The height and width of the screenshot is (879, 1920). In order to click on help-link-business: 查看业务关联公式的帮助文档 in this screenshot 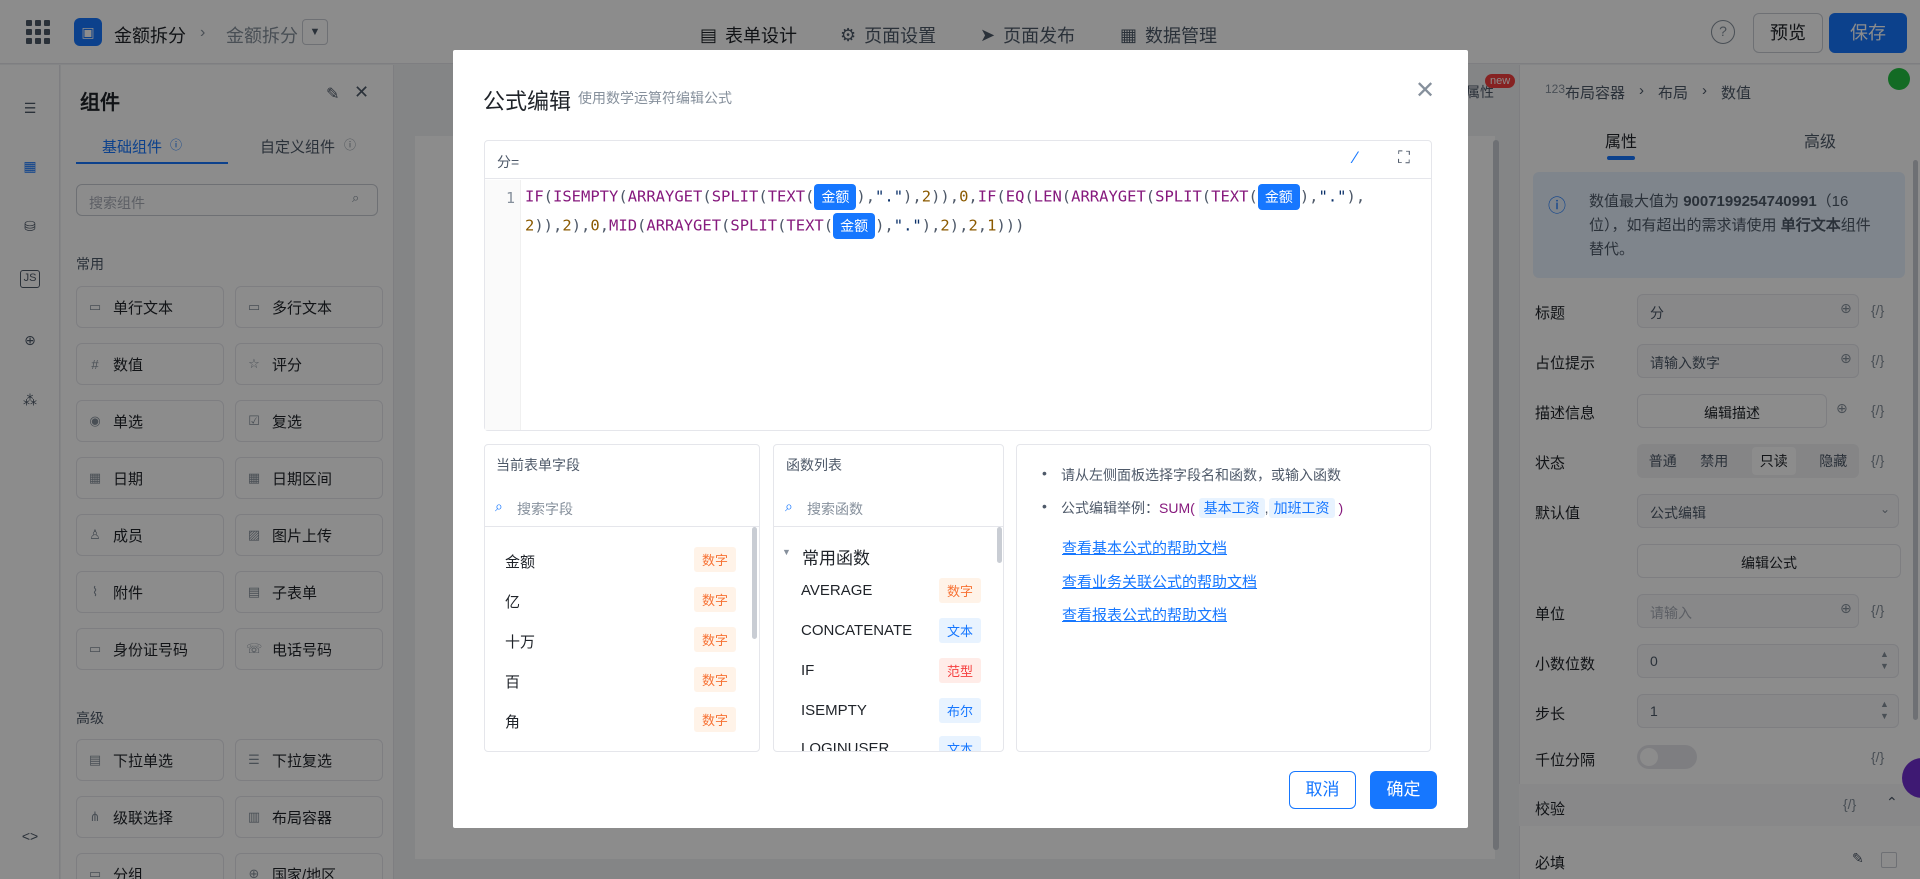, I will do `click(1159, 581)`.